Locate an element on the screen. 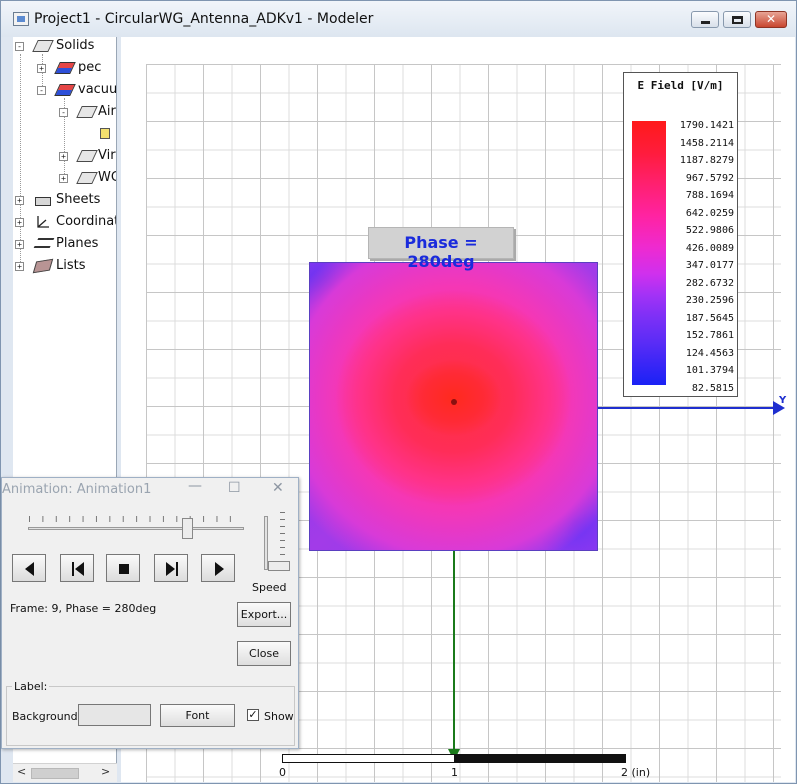  maximize-button is located at coordinates (737, 19).